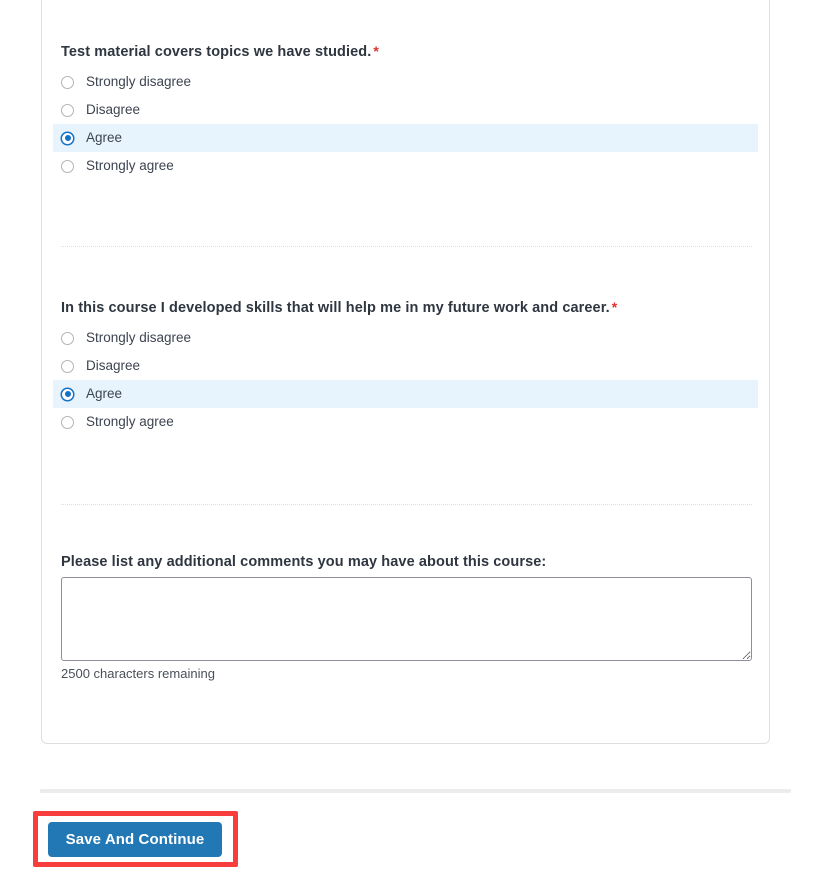  Describe the element at coordinates (405, 82) in the screenshot. I see `radio-option-strongly-disagree-1: Strongly disagree` at that location.